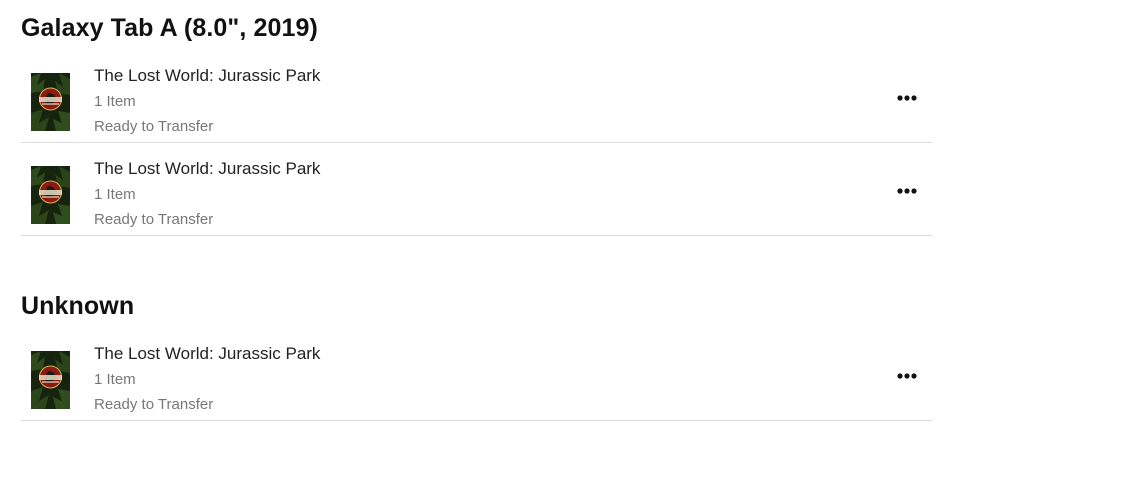 The height and width of the screenshot is (480, 1122). What do you see at coordinates (78, 306) in the screenshot?
I see `group-title: Unknown` at bounding box center [78, 306].